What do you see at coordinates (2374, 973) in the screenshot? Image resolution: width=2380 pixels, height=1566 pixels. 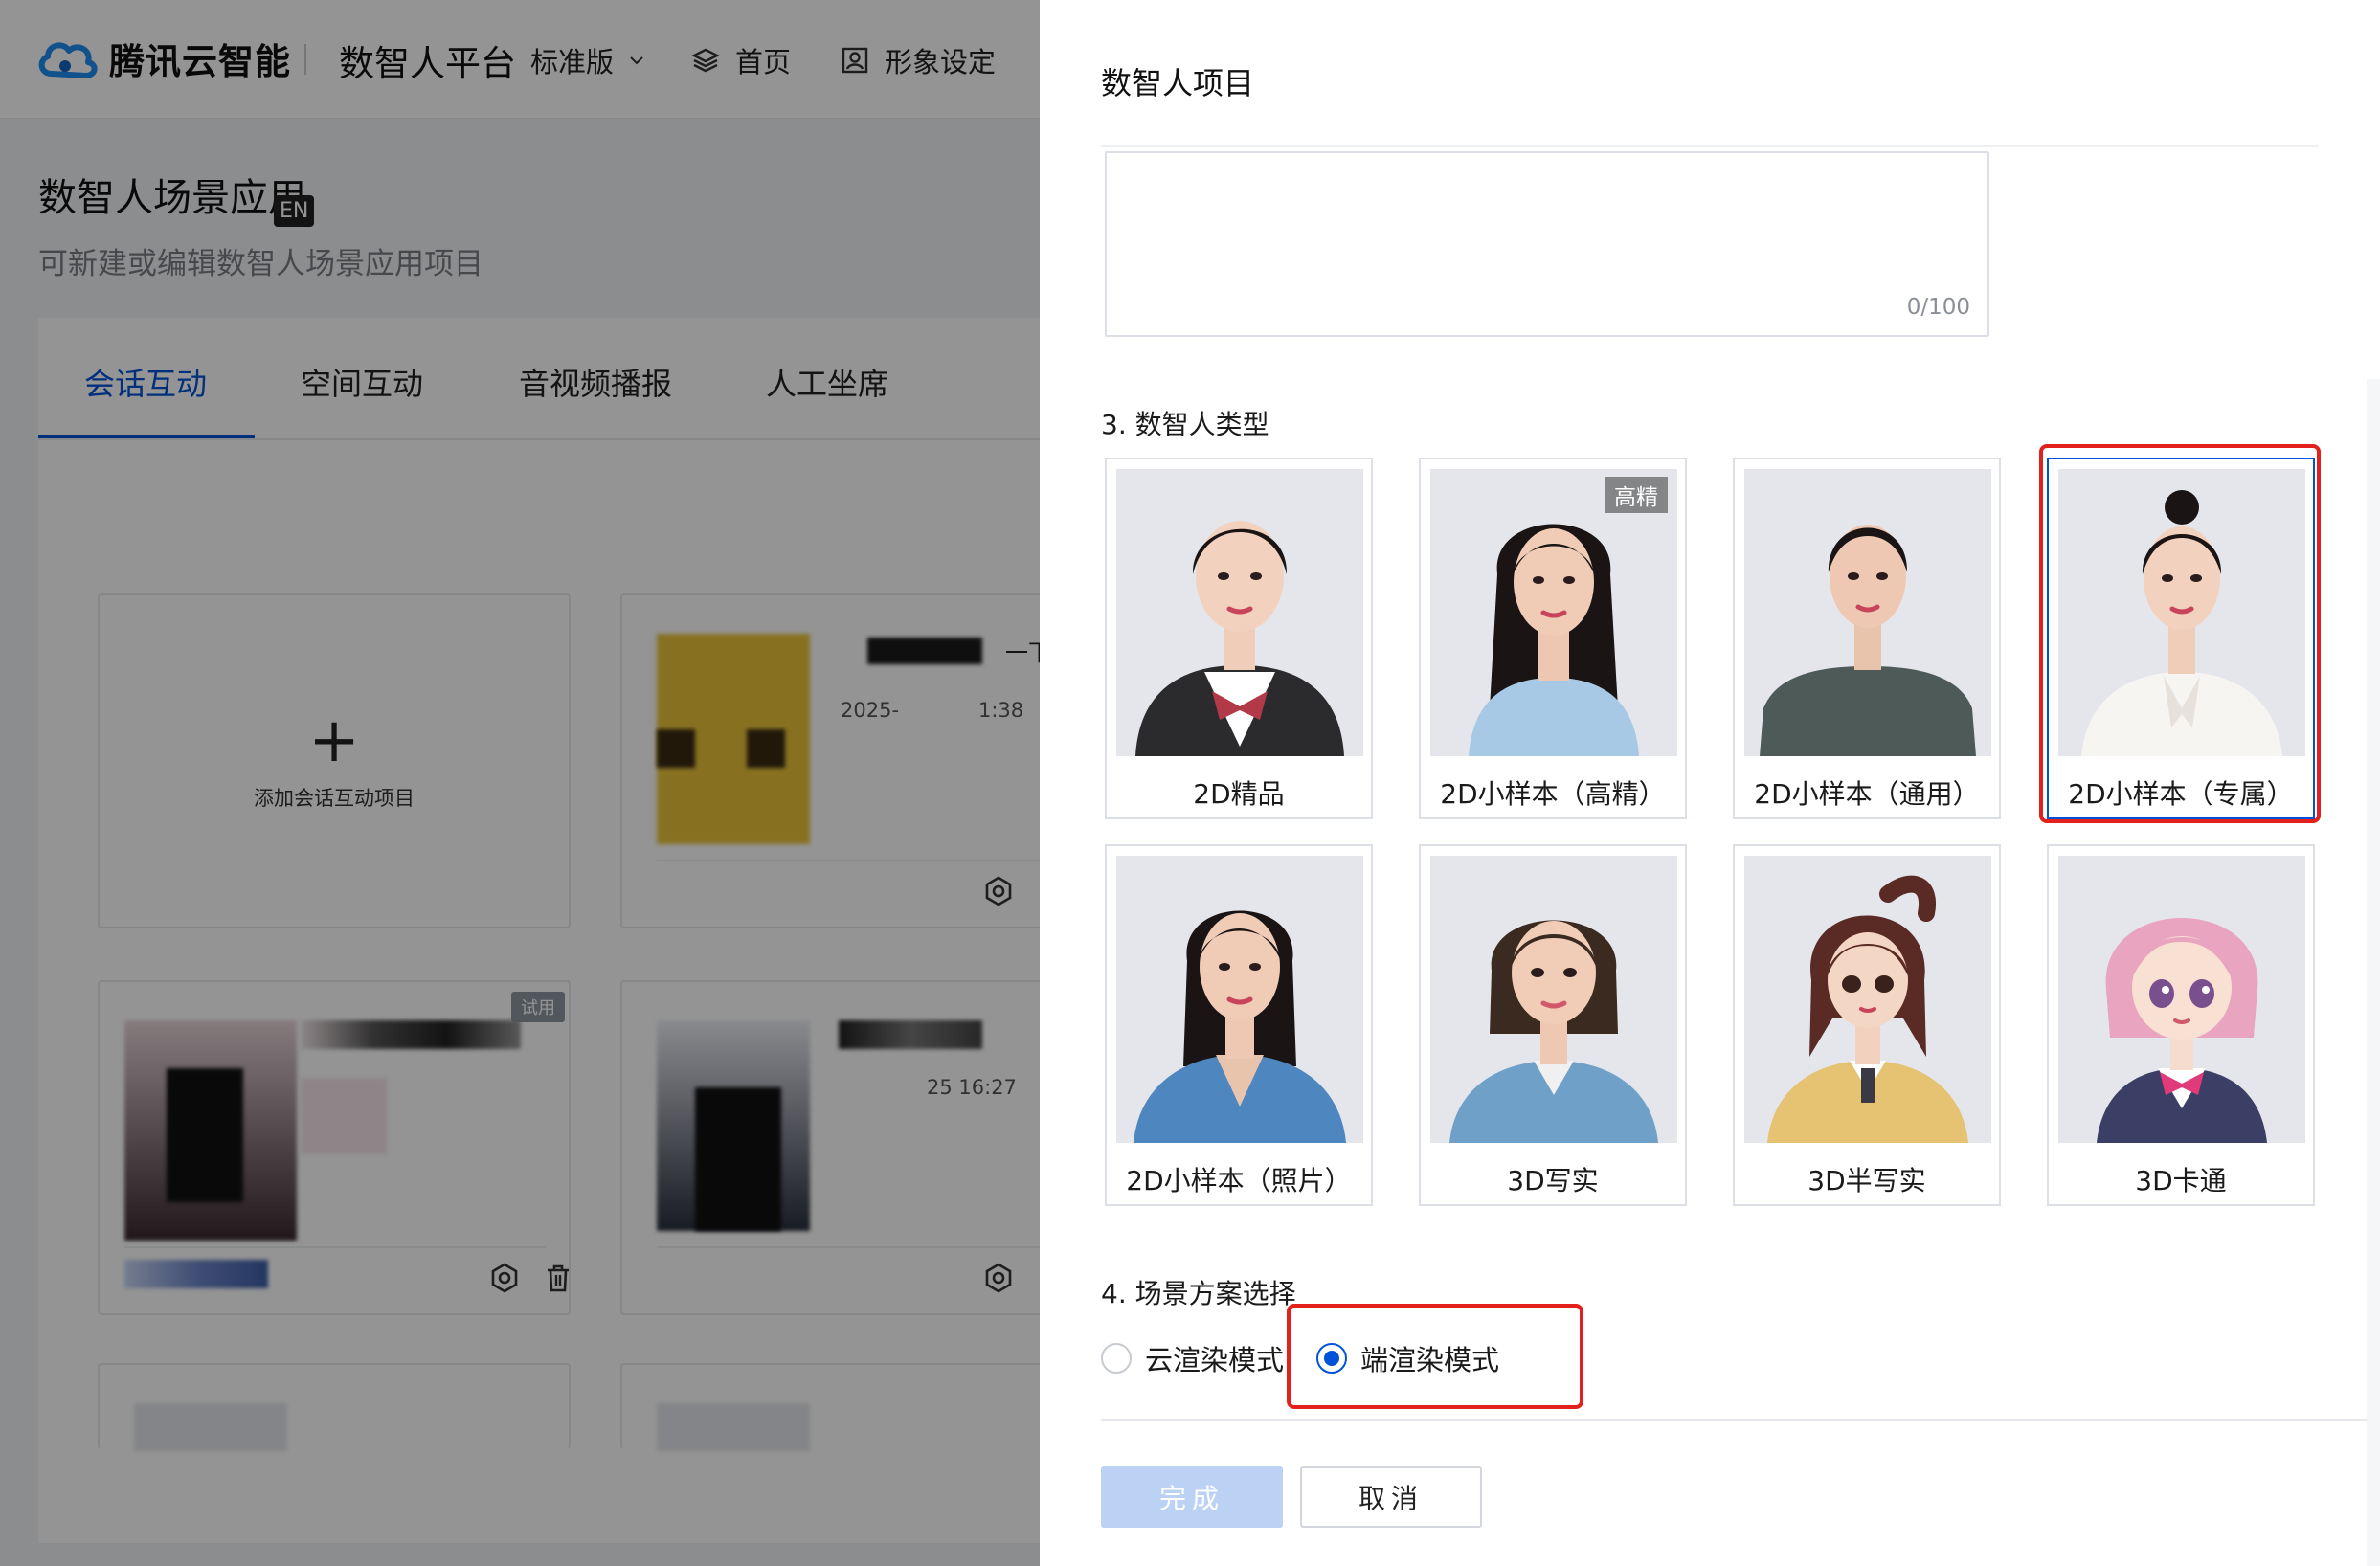 I see `drawer-scrollbar` at bounding box center [2374, 973].